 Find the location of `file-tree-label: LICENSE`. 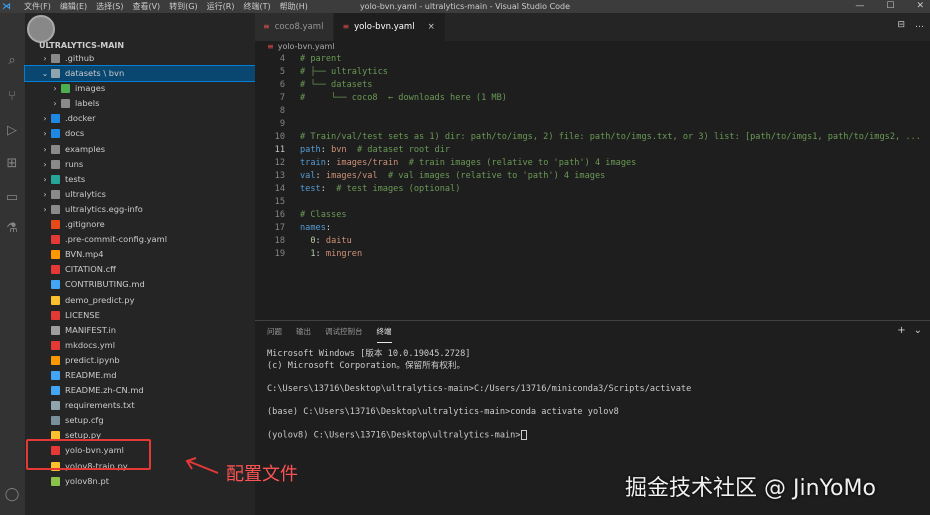

file-tree-label: LICENSE is located at coordinates (82, 314).